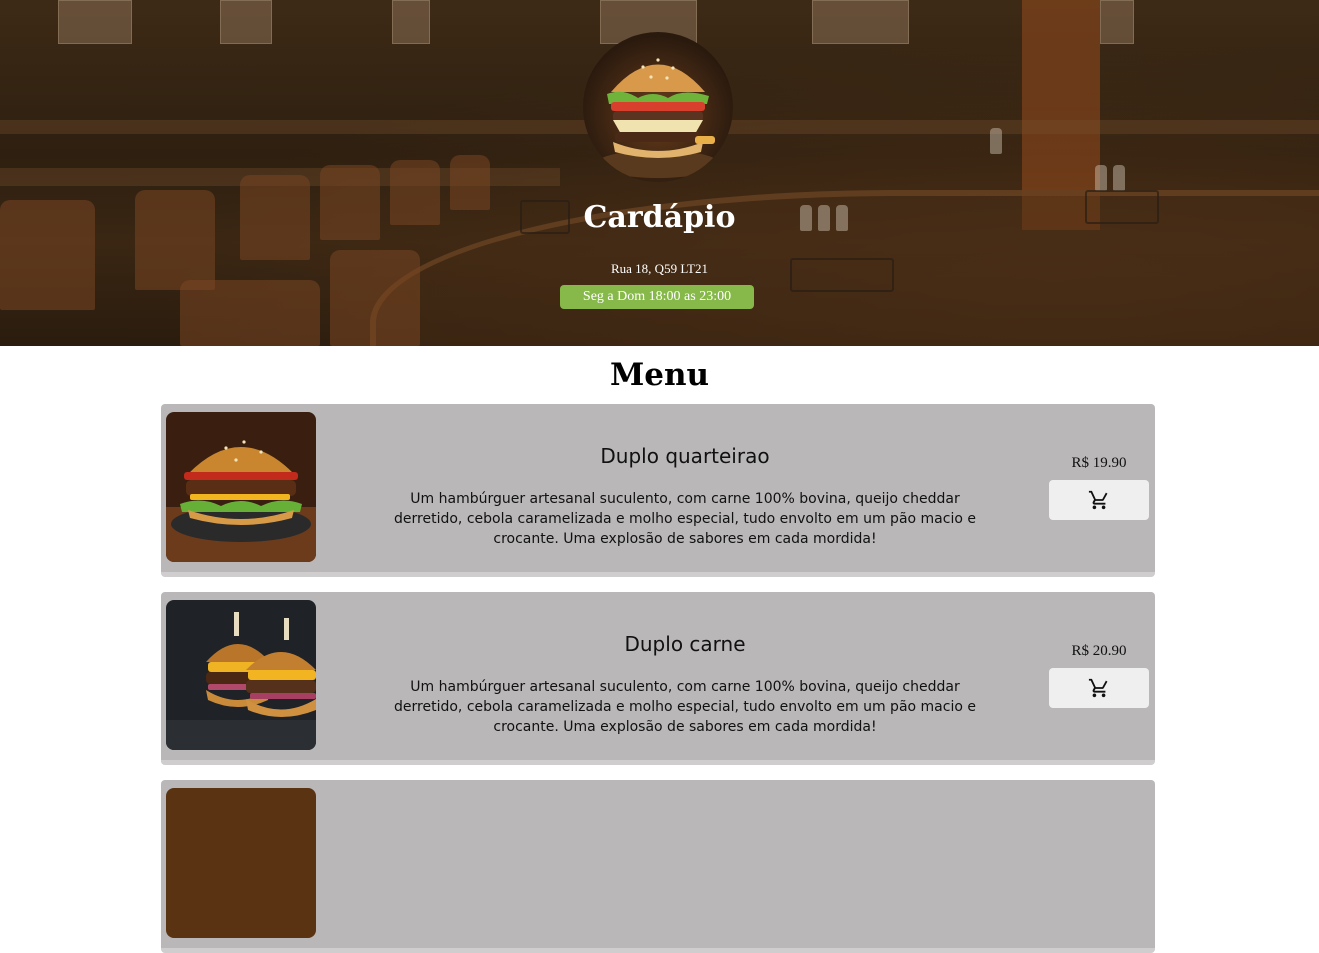 The width and height of the screenshot is (1319, 953). I want to click on menu-item-price: R$ 20.90, so click(1099, 651).